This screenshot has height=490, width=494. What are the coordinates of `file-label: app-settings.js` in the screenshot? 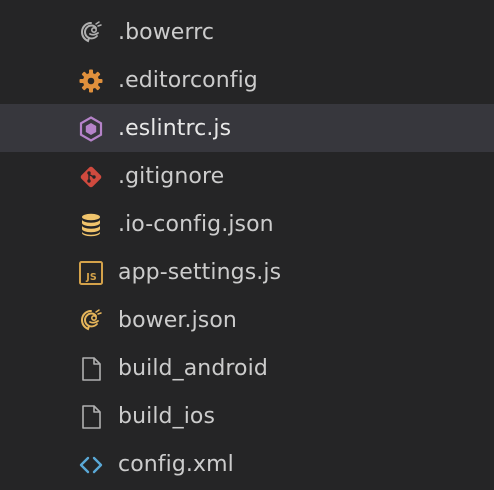 It's located at (200, 272).